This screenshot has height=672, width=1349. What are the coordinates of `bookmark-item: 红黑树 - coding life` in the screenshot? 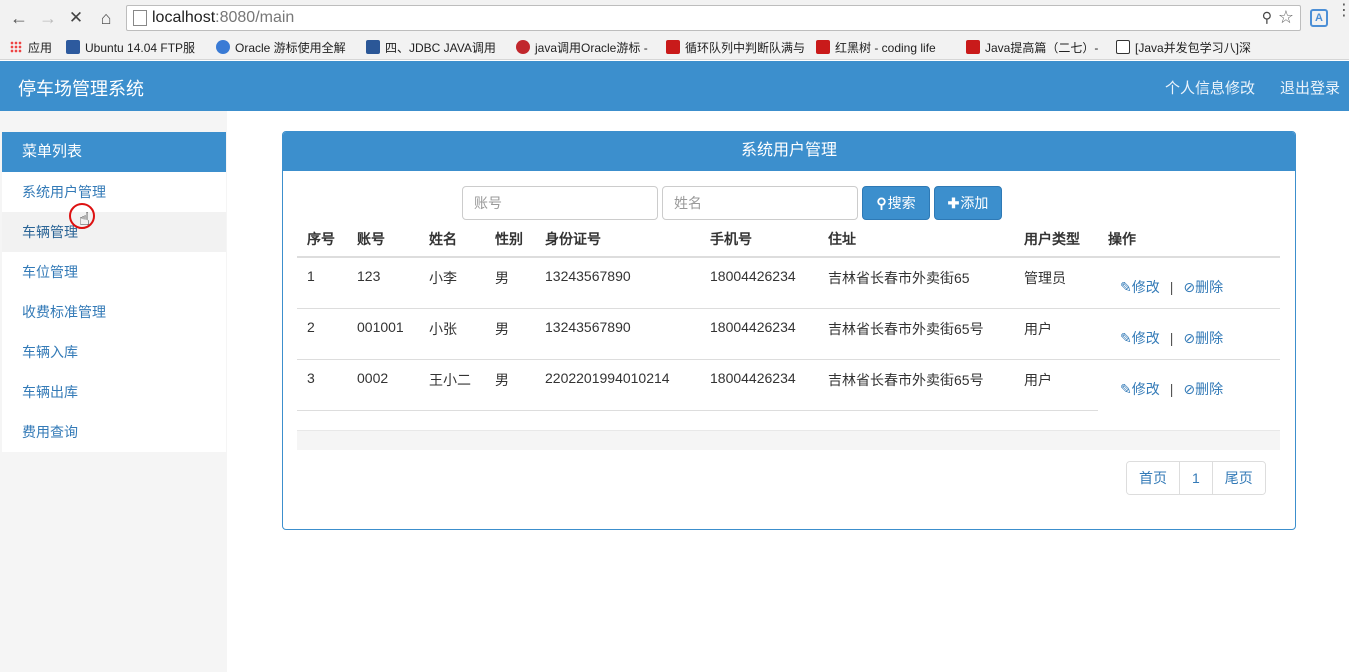 It's located at (886, 48).